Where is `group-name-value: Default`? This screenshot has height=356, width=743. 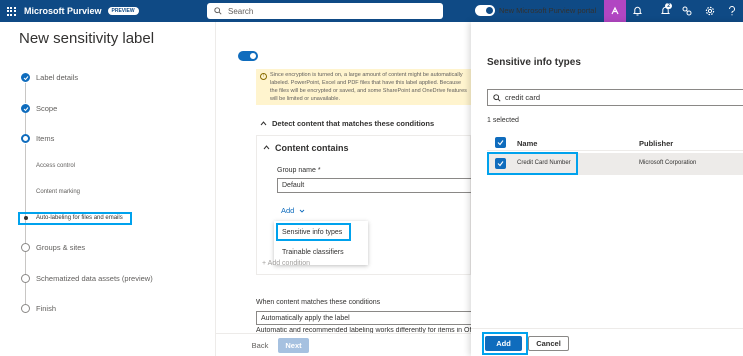 group-name-value: Default is located at coordinates (293, 185).